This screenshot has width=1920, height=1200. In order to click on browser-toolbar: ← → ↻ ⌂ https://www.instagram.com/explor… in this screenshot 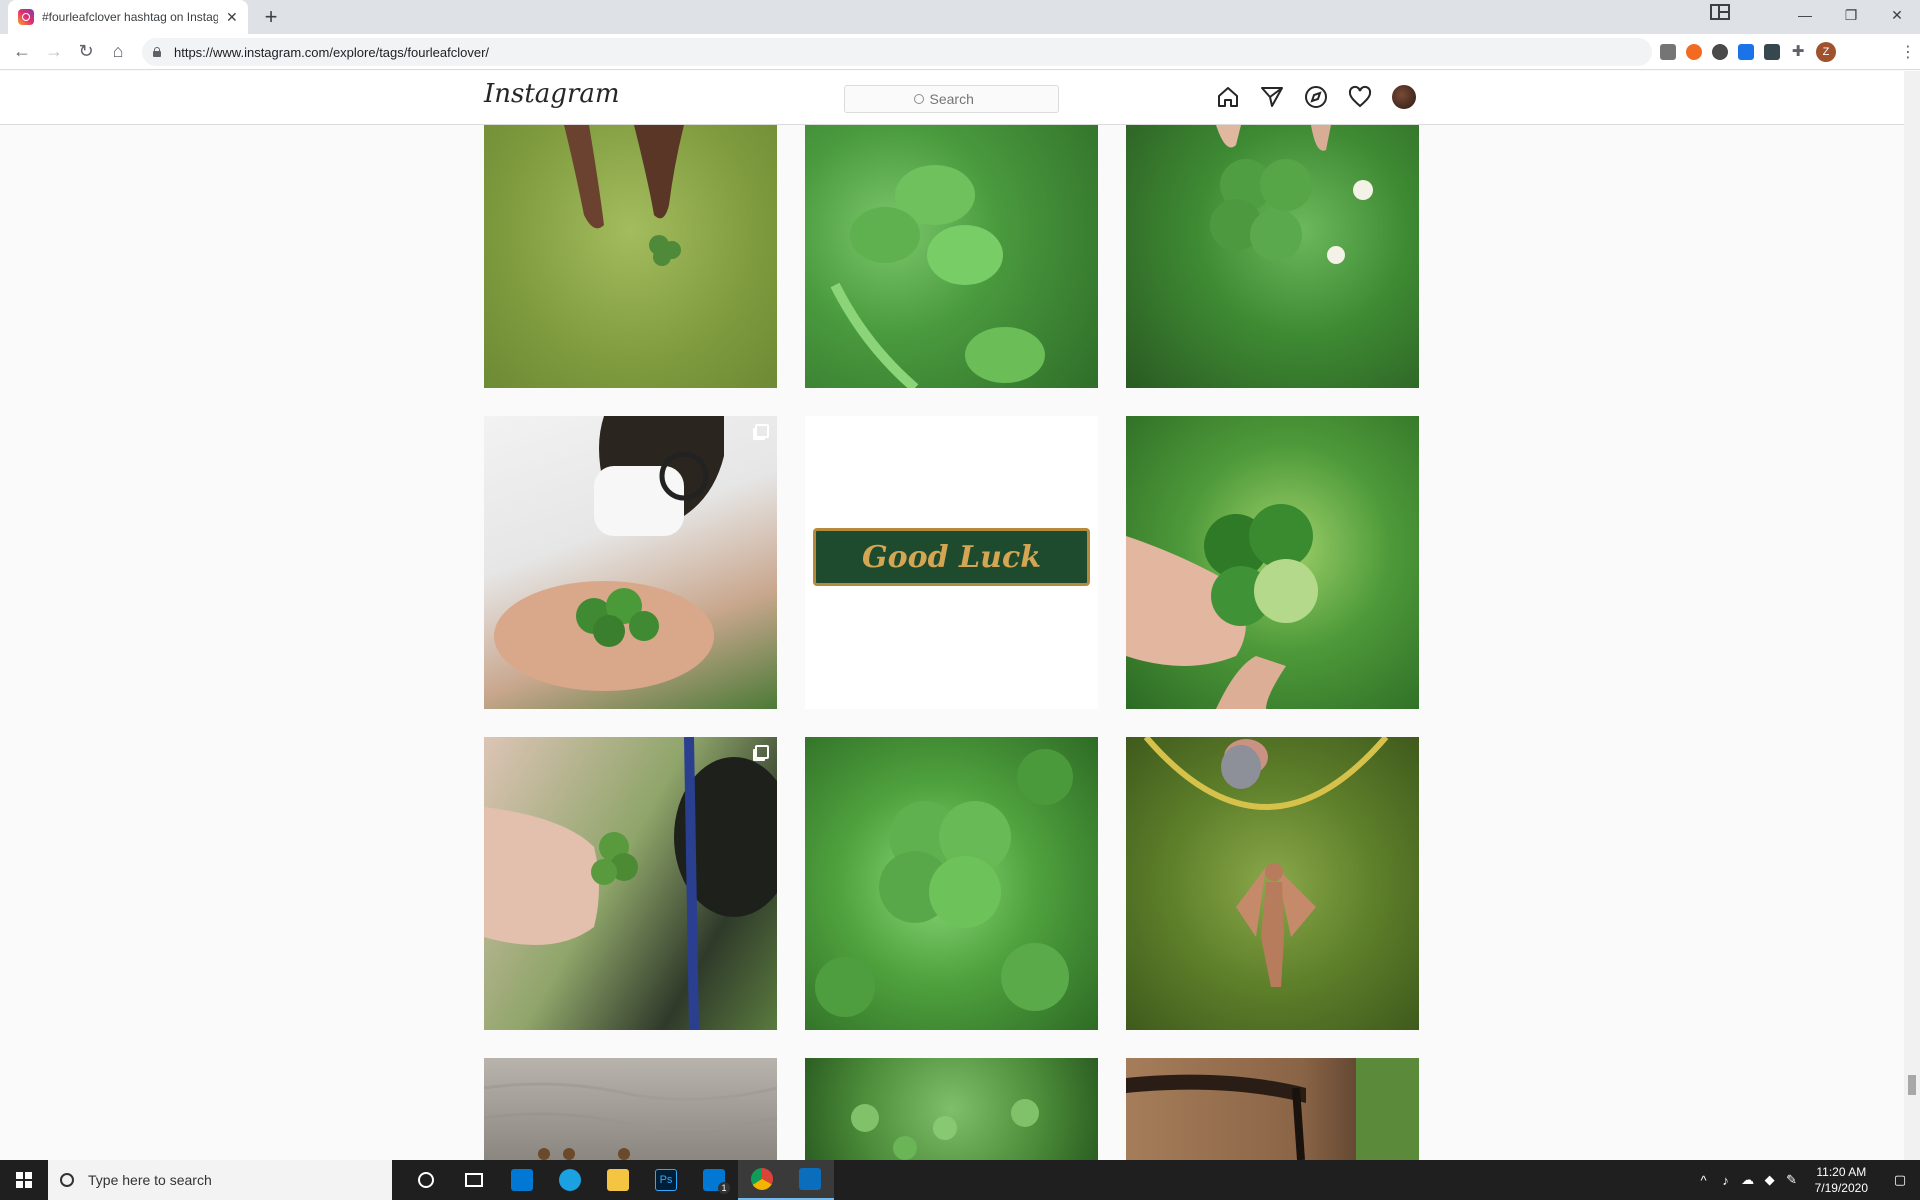, I will do `click(960, 52)`.